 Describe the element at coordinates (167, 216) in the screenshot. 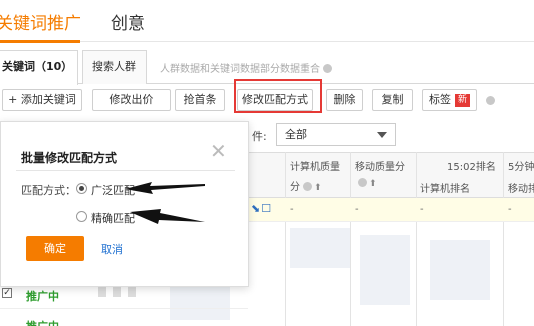

I see `arrow-to-exact-option` at that location.